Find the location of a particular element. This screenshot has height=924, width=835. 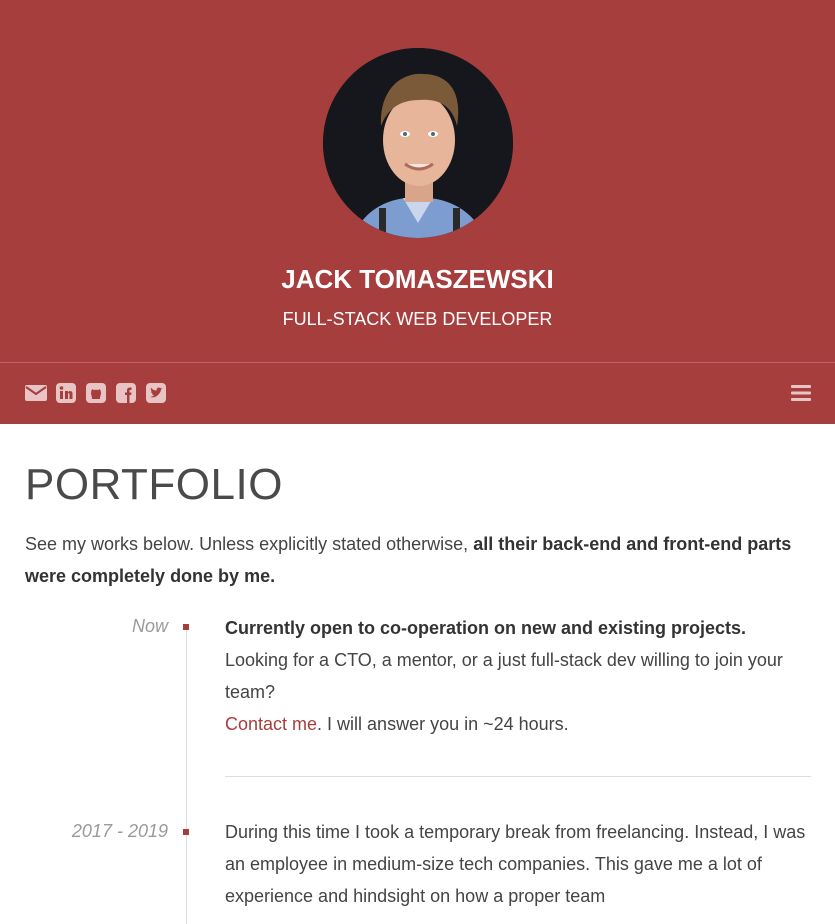

twitter-icon is located at coordinates (156, 393).